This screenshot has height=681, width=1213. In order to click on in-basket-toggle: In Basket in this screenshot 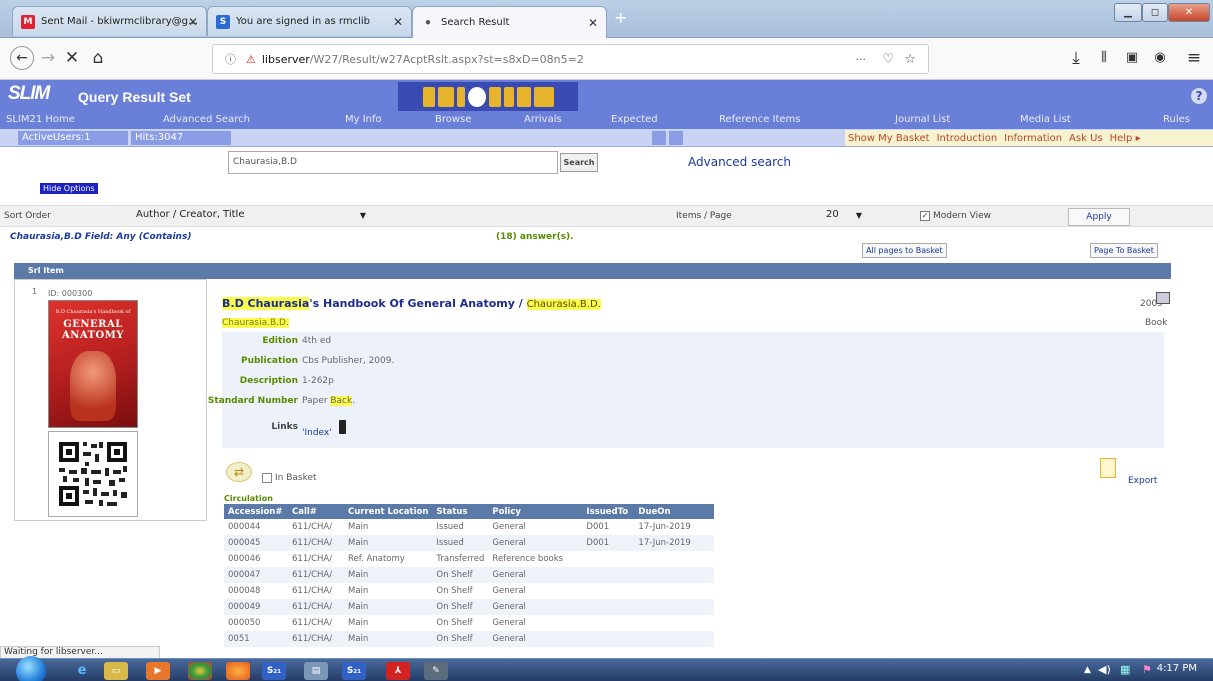, I will do `click(289, 478)`.